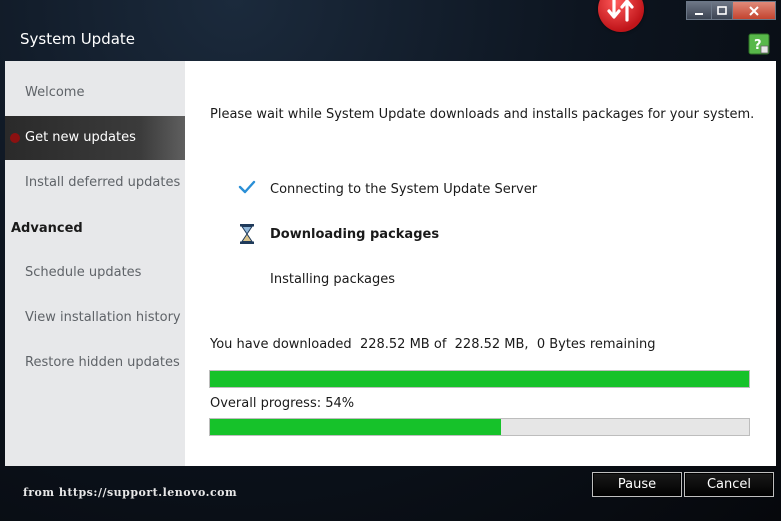  I want to click on download-prefix: You have downloaded, so click(281, 344).